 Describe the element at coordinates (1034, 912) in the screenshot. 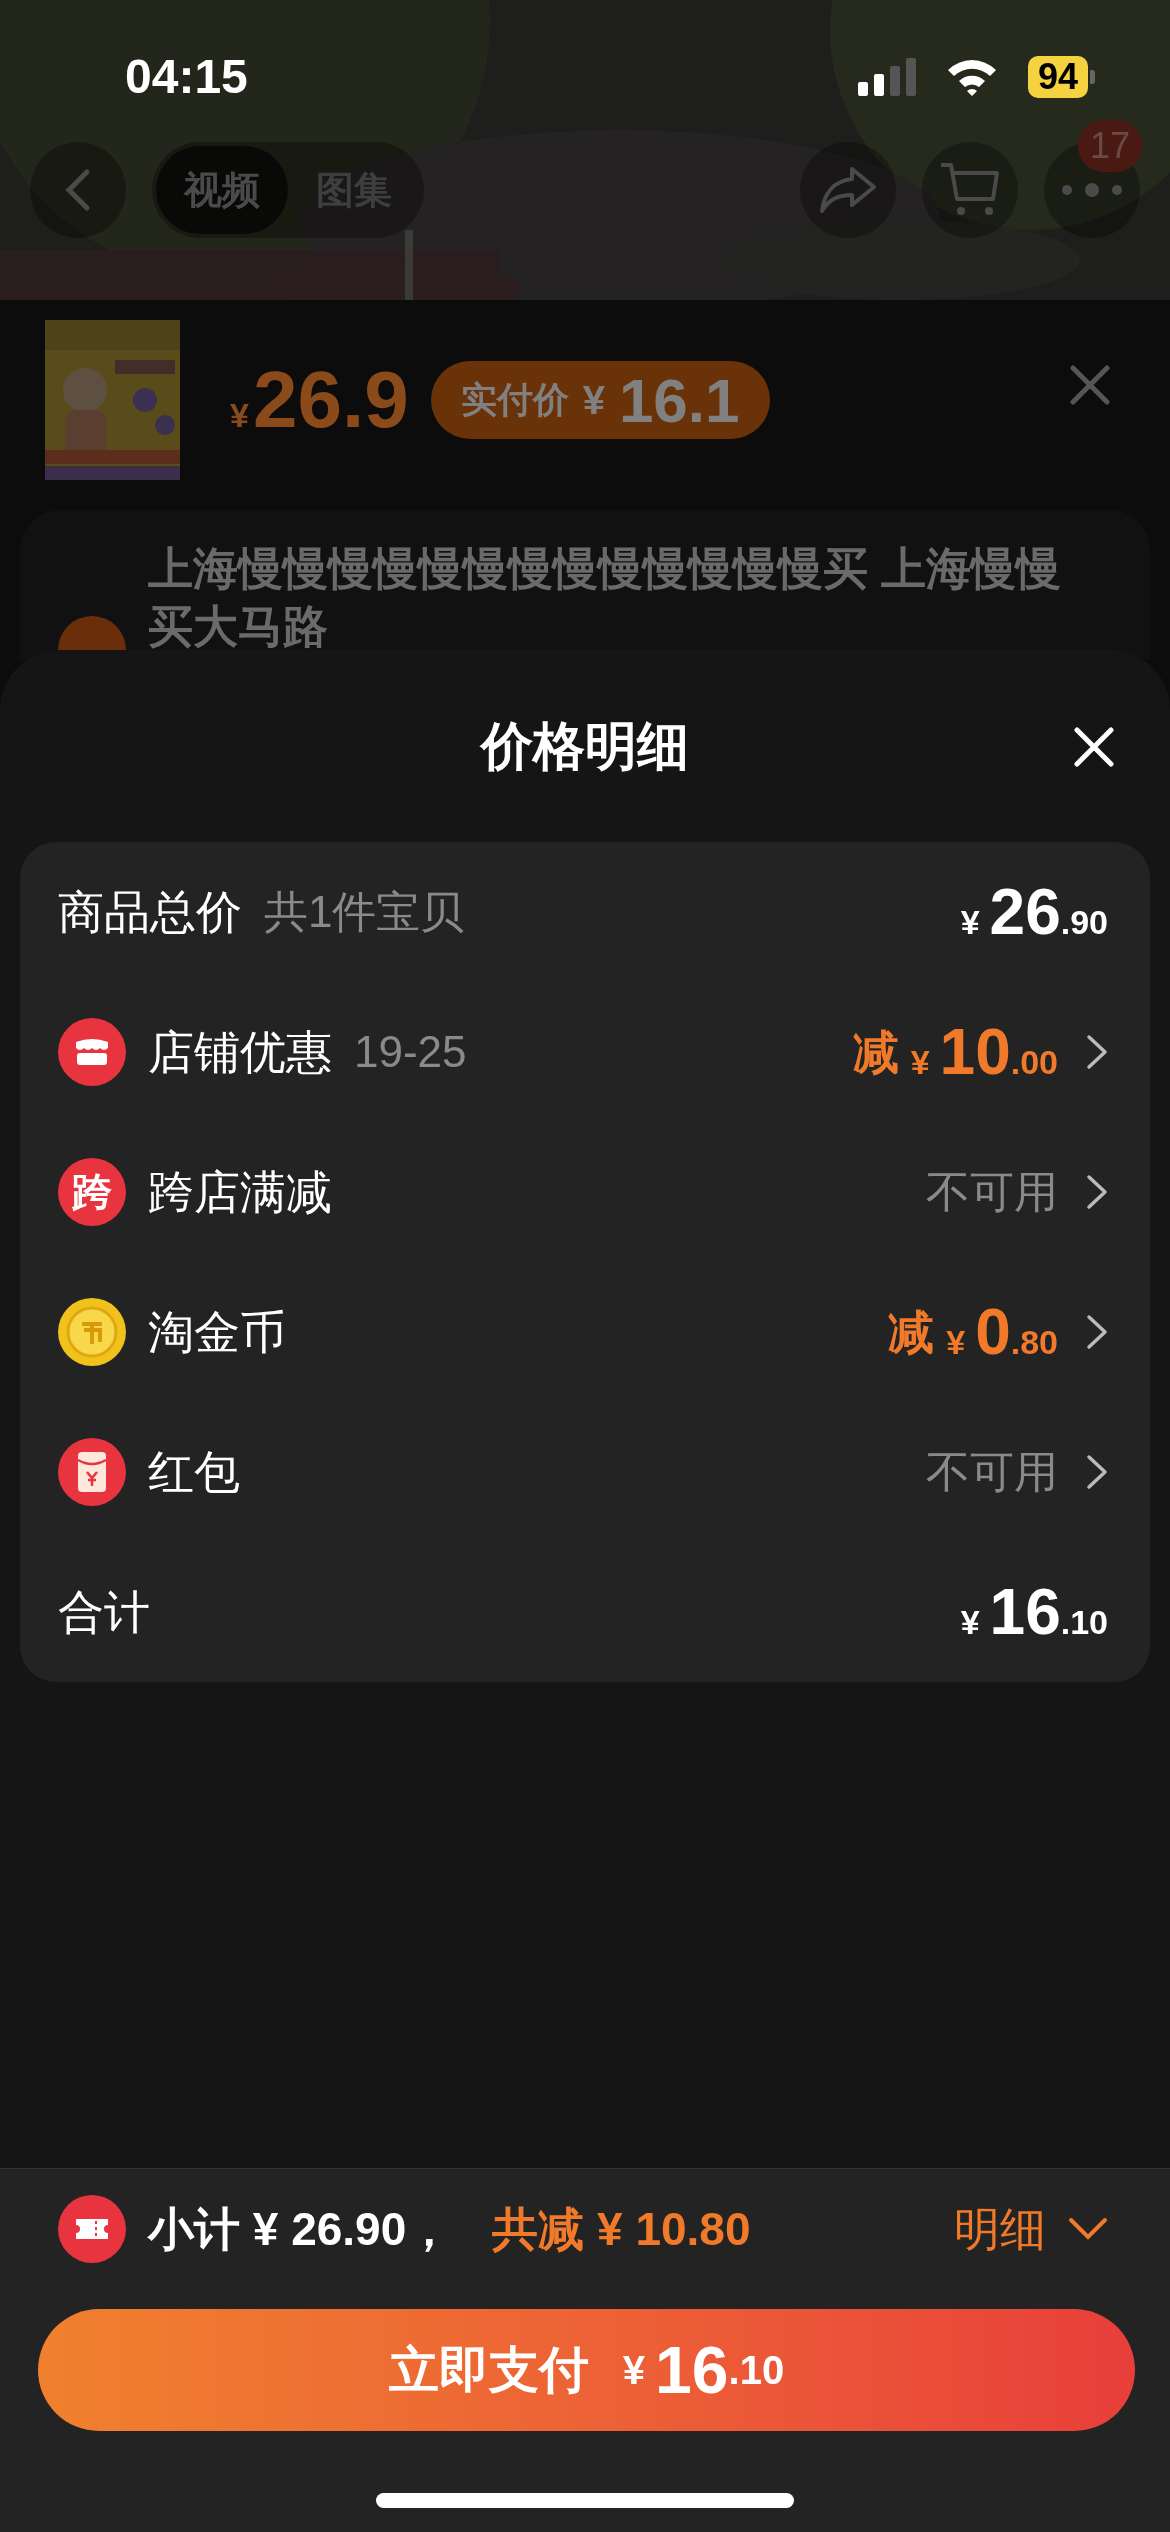

I see `price-amount: ¥26.90` at that location.